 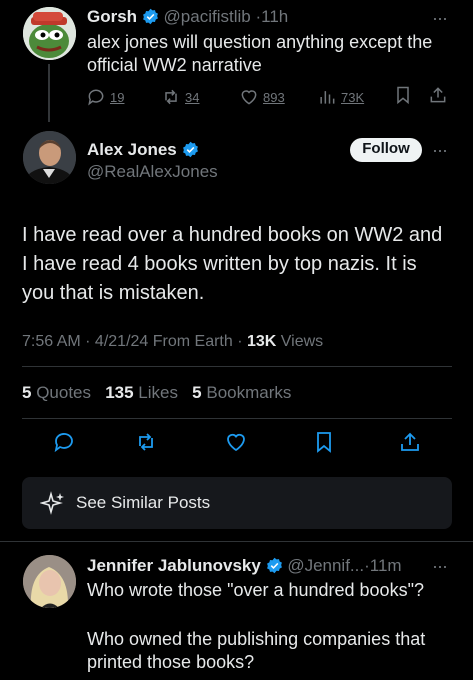 What do you see at coordinates (52, 503) in the screenshot?
I see `sparkle-icon` at bounding box center [52, 503].